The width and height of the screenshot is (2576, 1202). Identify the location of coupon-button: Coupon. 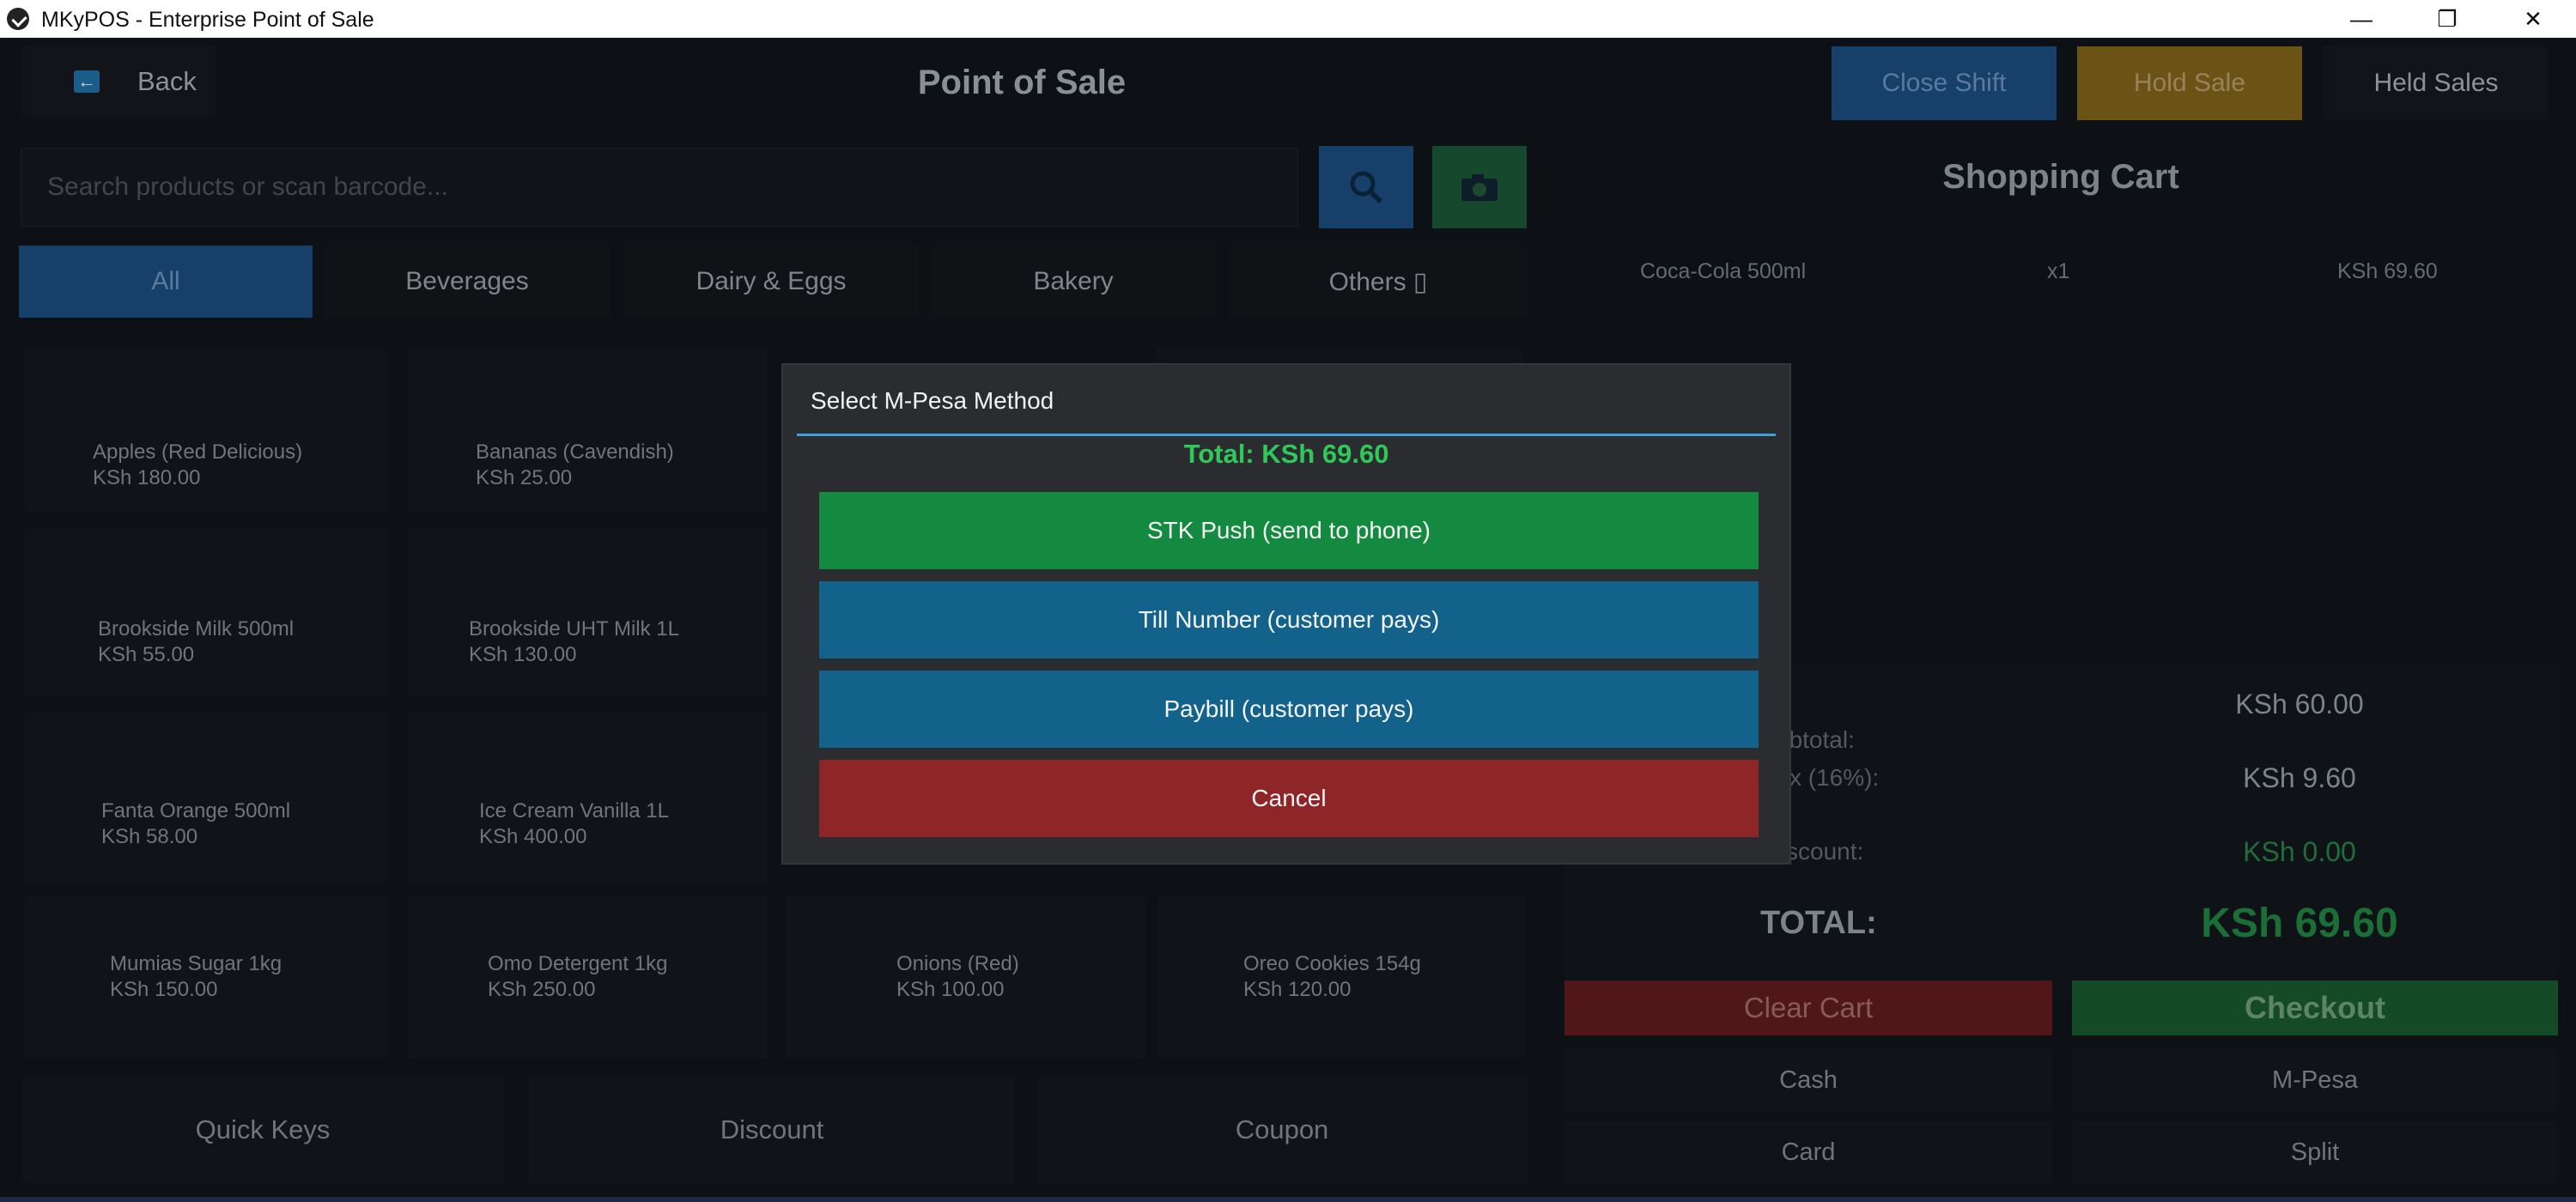
(1282, 1130).